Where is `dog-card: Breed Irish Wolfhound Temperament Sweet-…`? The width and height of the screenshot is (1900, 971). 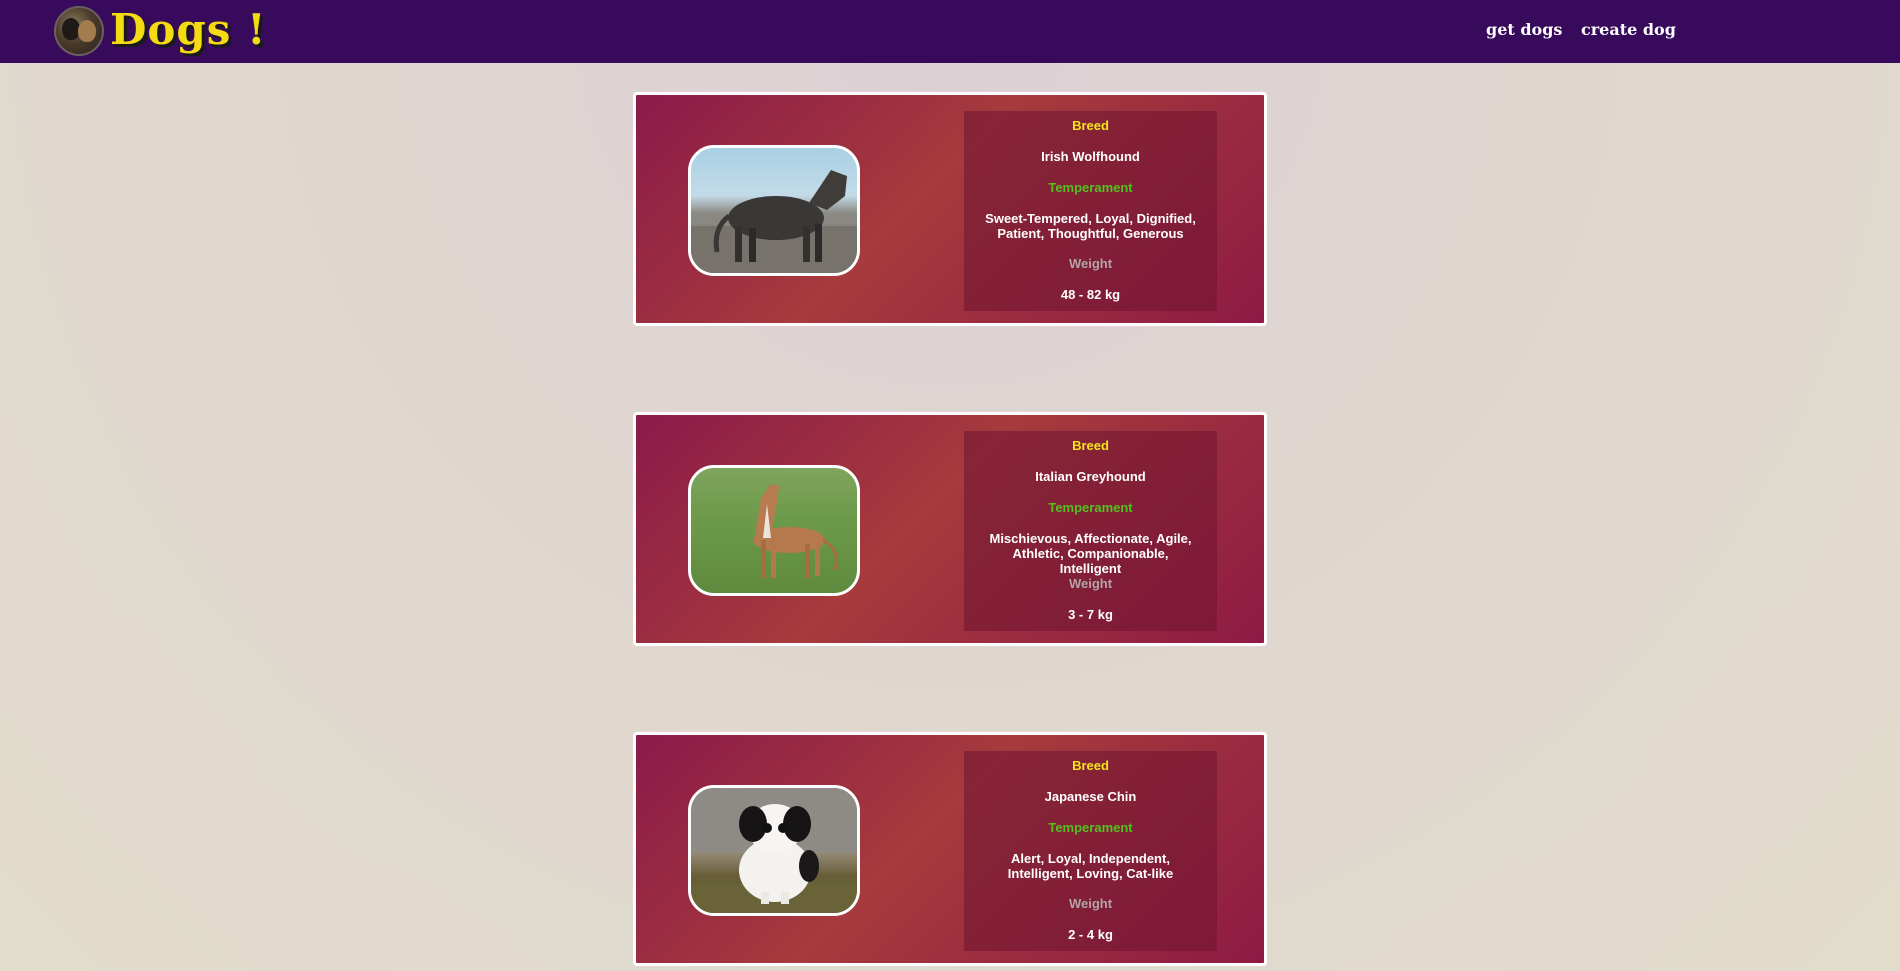
dog-card: Breed Irish Wolfhound Temperament Sweet-… is located at coordinates (950, 209).